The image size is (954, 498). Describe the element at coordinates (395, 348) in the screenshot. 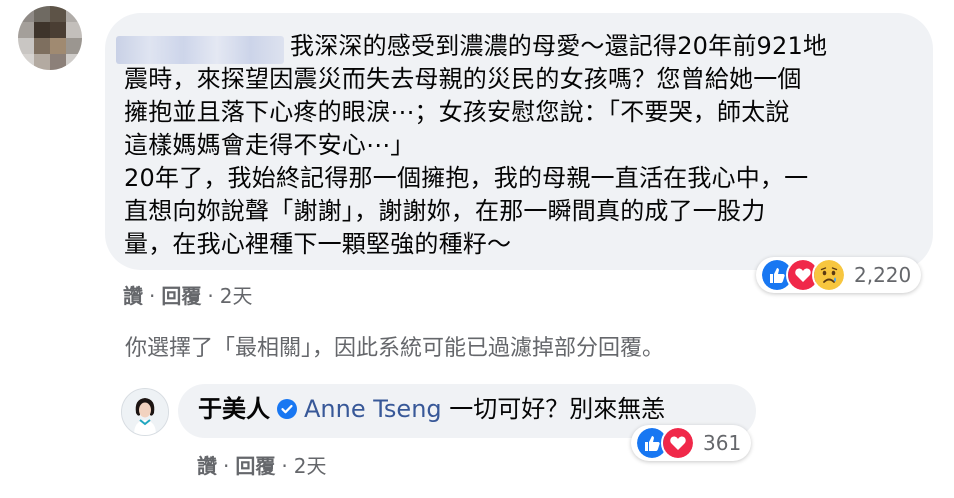

I see `filter-notice: 你選擇了「最相關」，因此系統可能已過濾掉部分回覆。` at that location.